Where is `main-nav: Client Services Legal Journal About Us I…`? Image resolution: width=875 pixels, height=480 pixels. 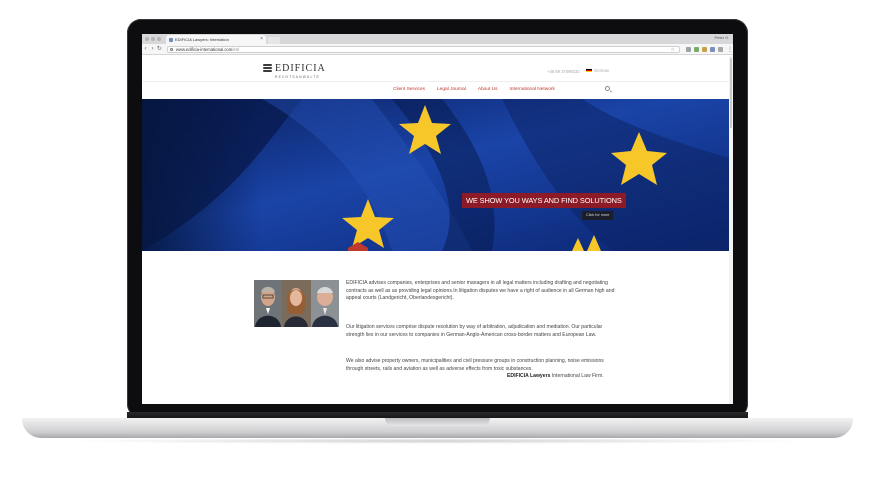
main-nav: Client Services Legal Journal About Us I… is located at coordinates (474, 89).